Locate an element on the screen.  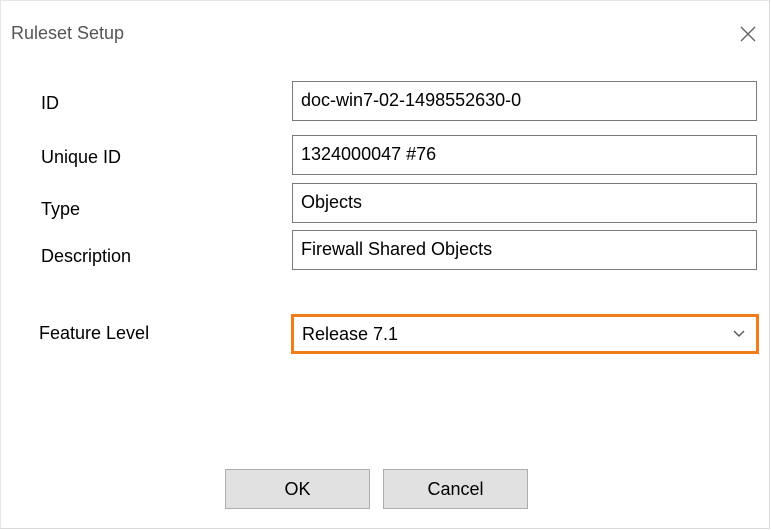
cancel-button: Cancel is located at coordinates (455, 489).